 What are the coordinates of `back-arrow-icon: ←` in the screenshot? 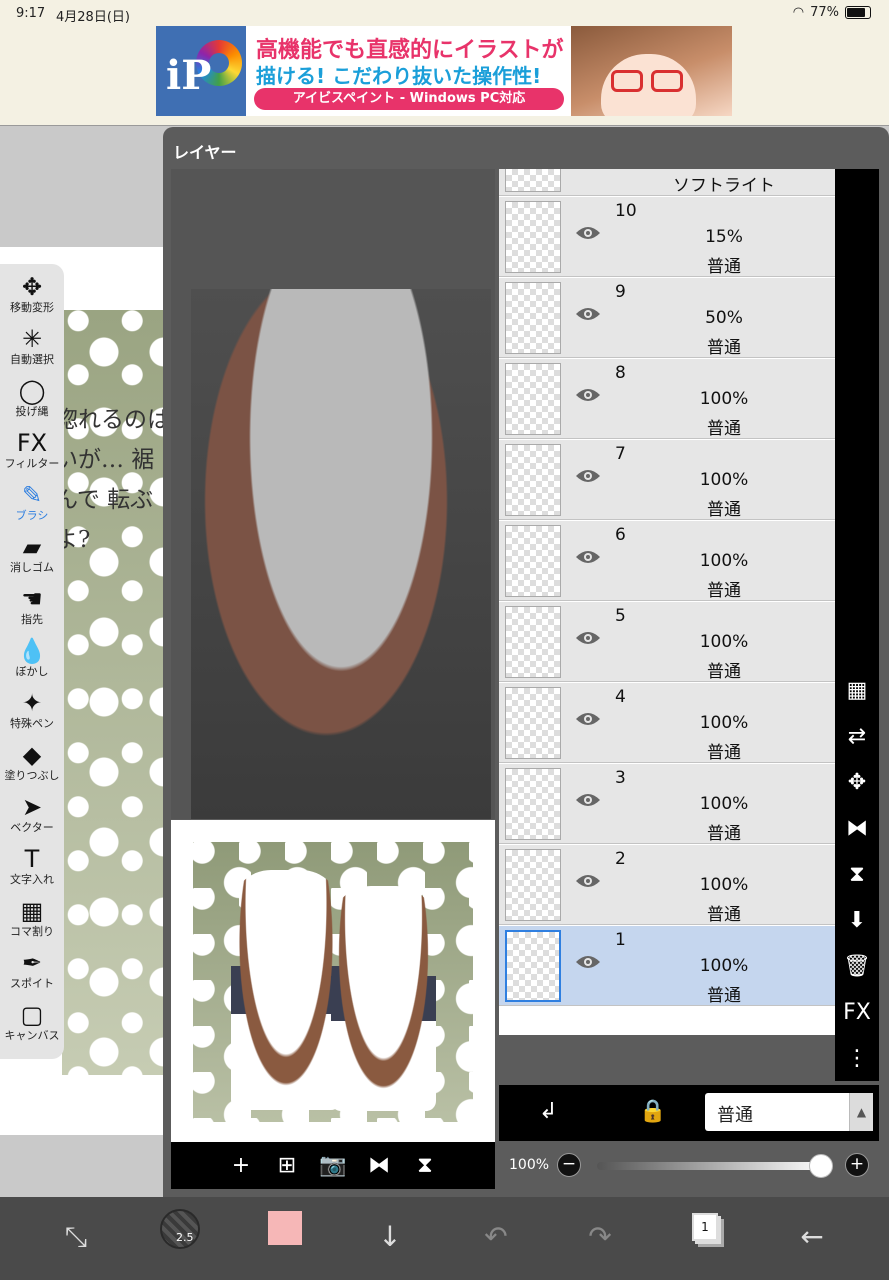 It's located at (812, 1237).